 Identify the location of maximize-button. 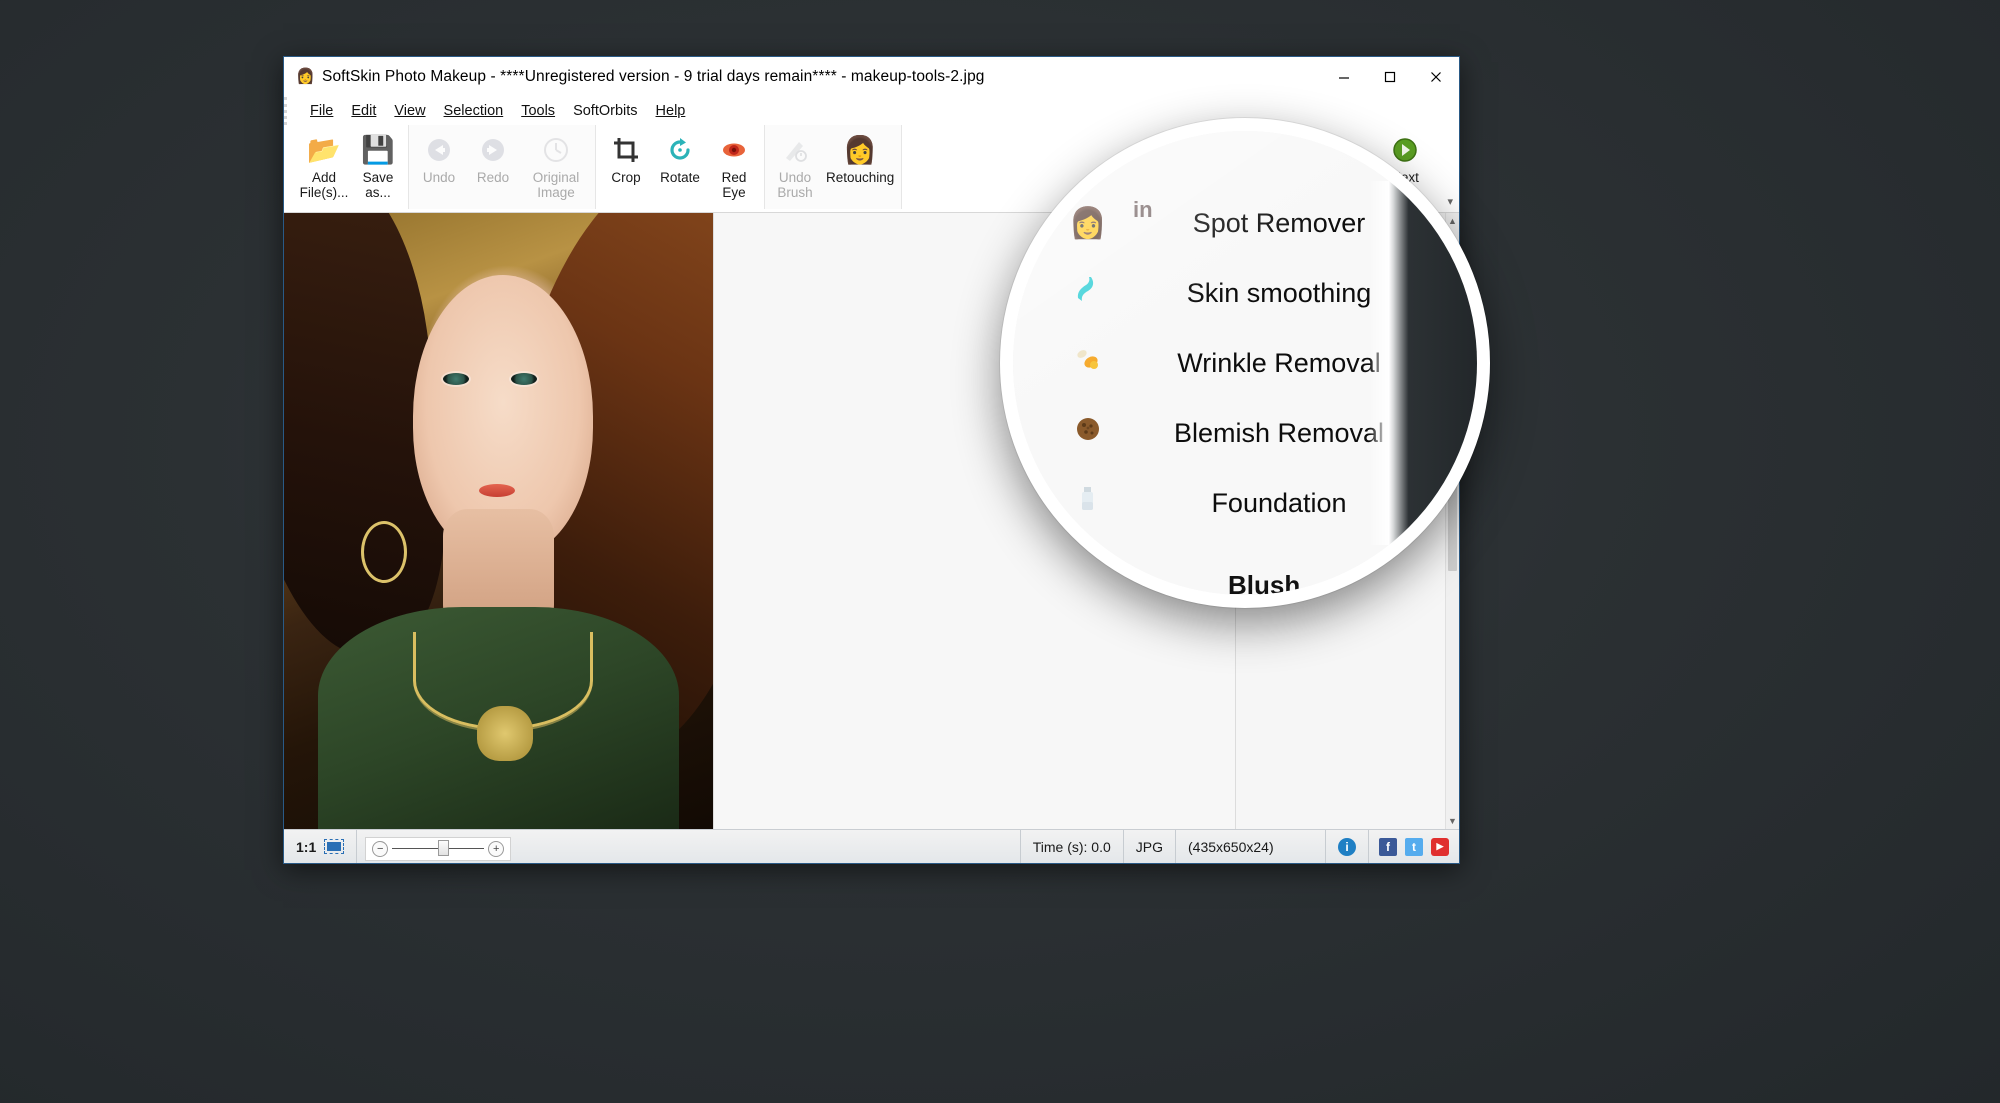
(1390, 77).